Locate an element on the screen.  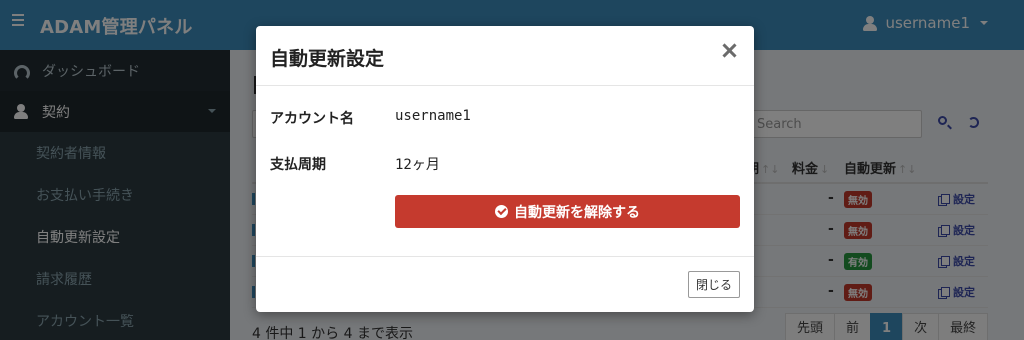
modal-header: 自動更新設定 is located at coordinates (505, 56).